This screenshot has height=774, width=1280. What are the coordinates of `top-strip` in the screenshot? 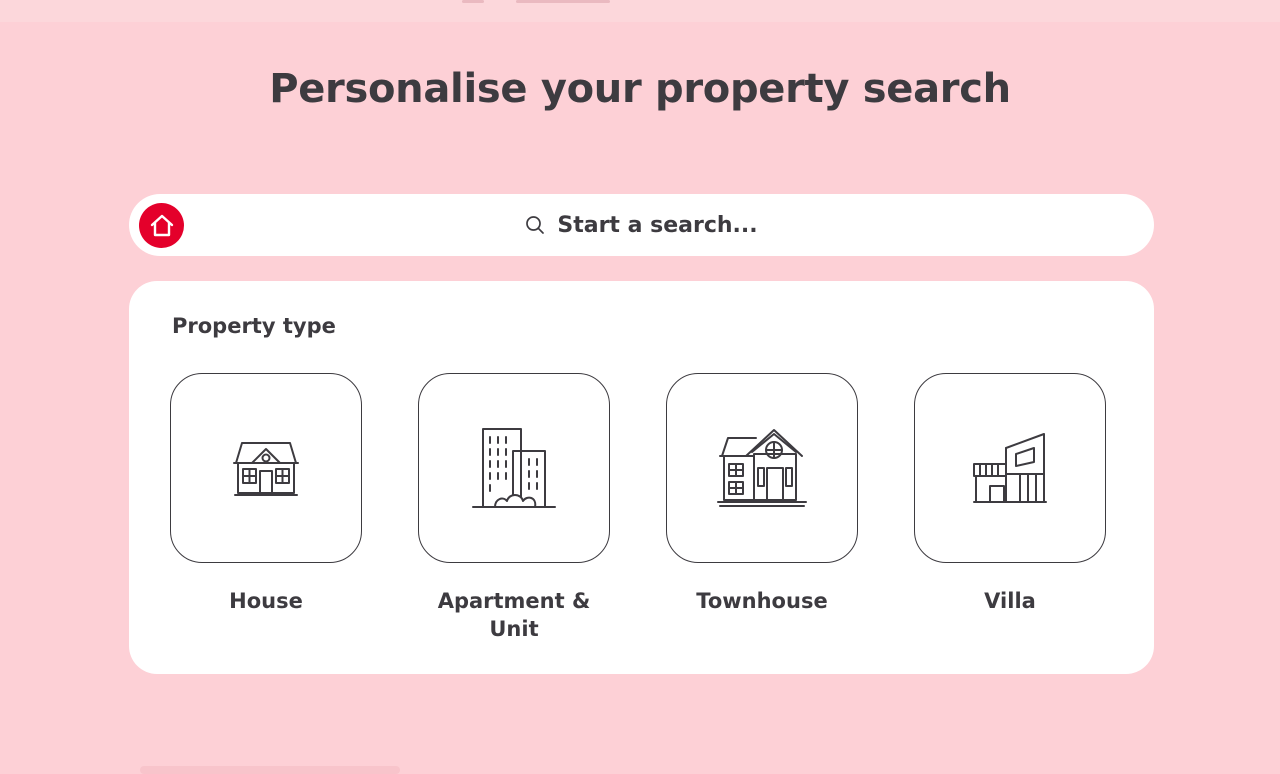 It's located at (640, 11).